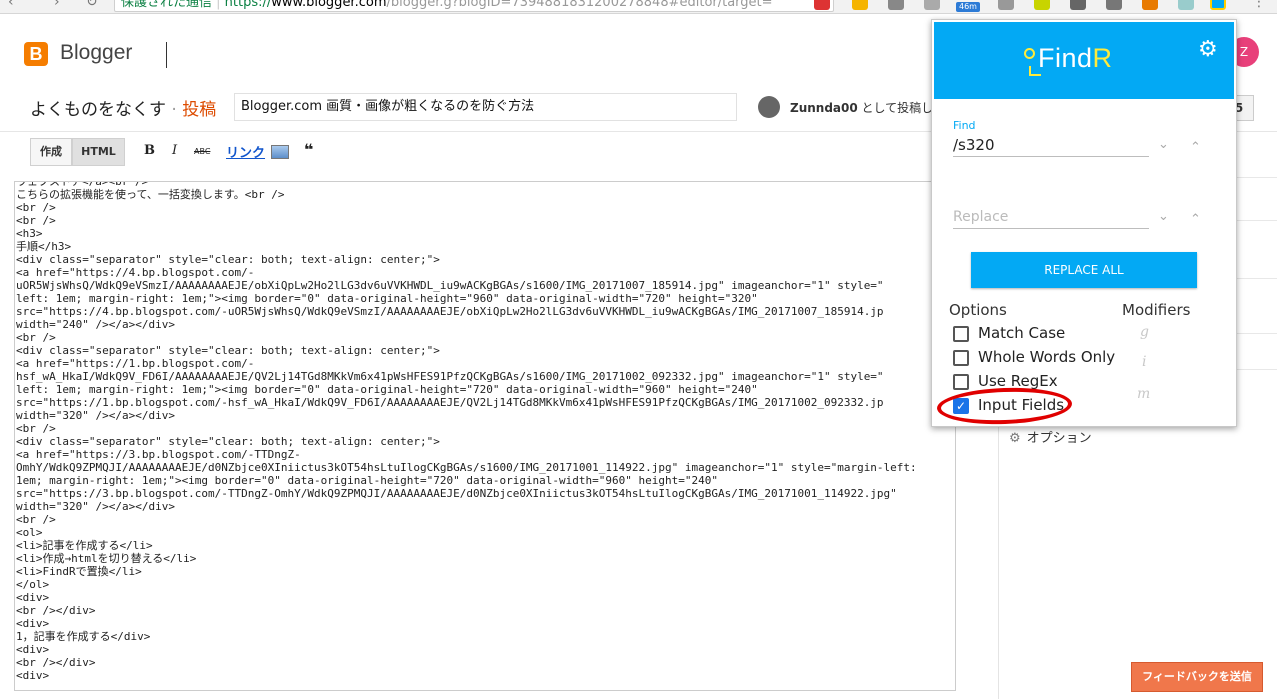 This screenshot has height=699, width=1277. I want to click on extension-badge: 46m, so click(968, 7).